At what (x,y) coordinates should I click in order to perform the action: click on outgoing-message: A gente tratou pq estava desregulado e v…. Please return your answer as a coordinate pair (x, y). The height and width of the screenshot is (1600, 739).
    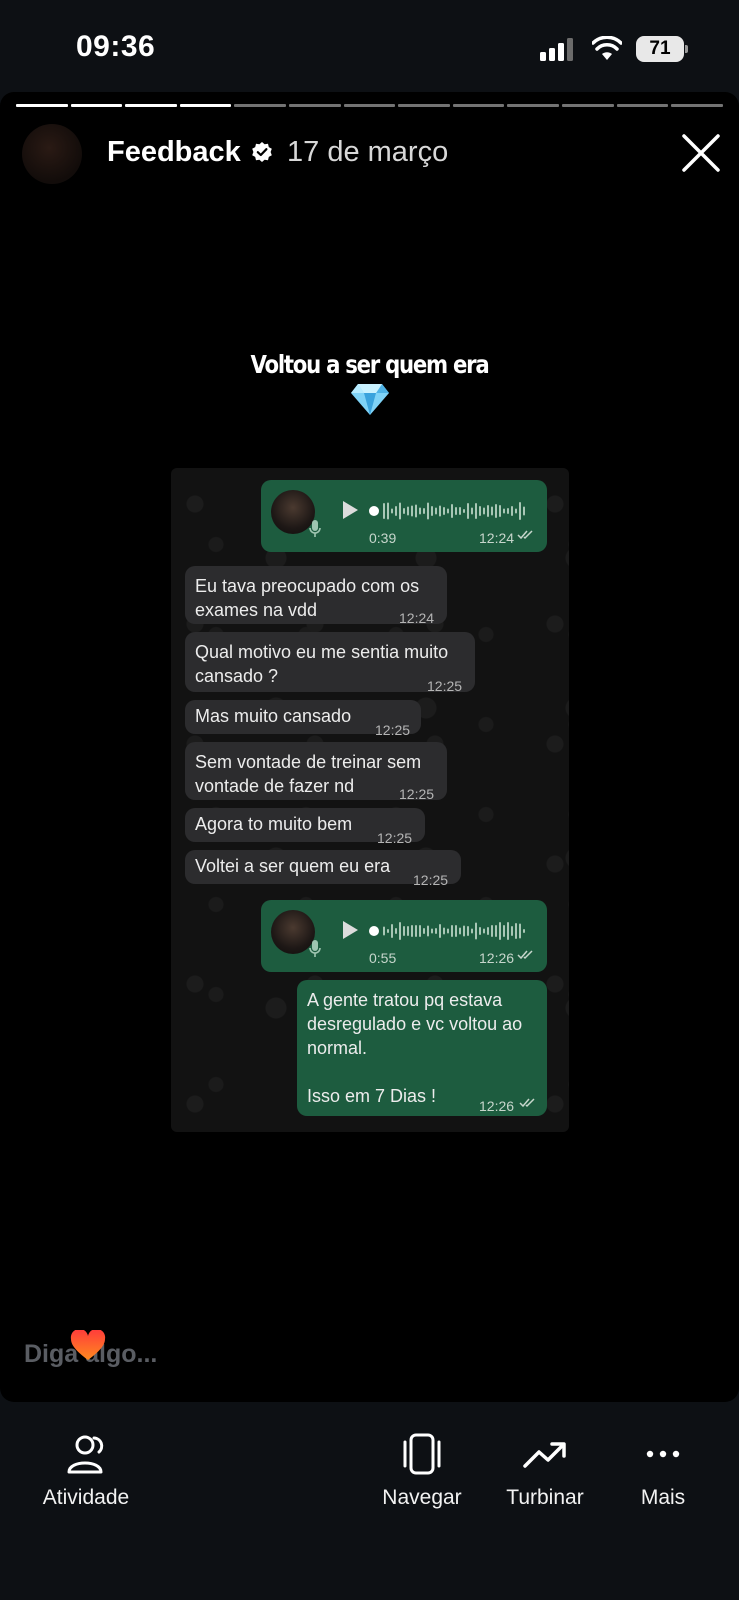
    Looking at the image, I should click on (422, 1048).